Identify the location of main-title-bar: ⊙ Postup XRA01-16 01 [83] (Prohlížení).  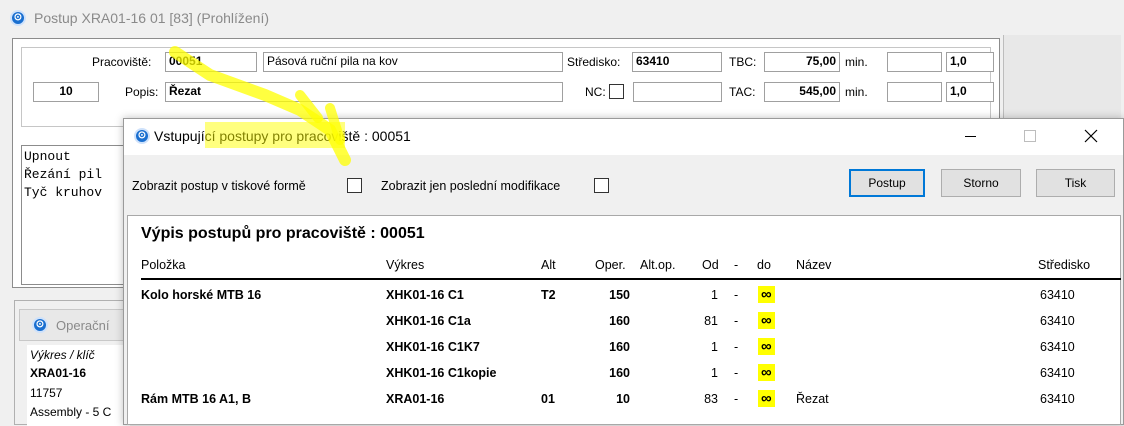
(562, 17).